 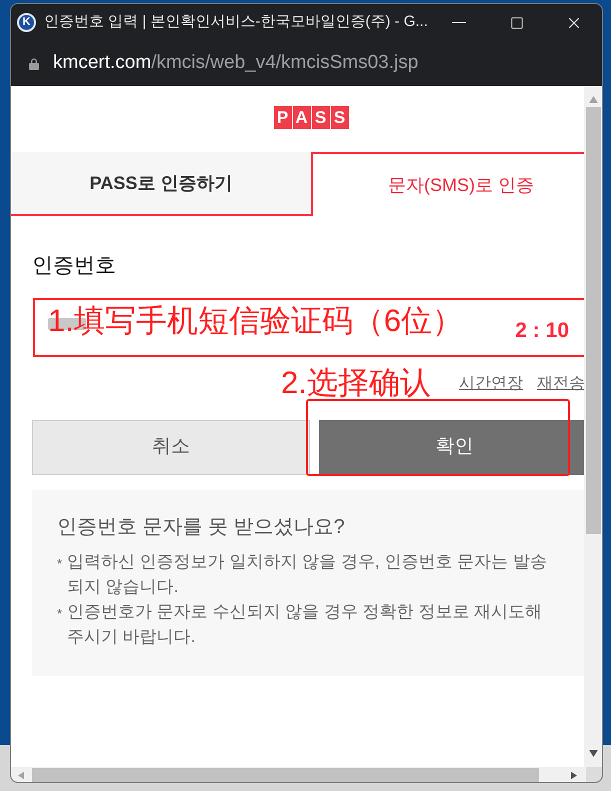 I want to click on scroll-right-icon, so click(x=574, y=775).